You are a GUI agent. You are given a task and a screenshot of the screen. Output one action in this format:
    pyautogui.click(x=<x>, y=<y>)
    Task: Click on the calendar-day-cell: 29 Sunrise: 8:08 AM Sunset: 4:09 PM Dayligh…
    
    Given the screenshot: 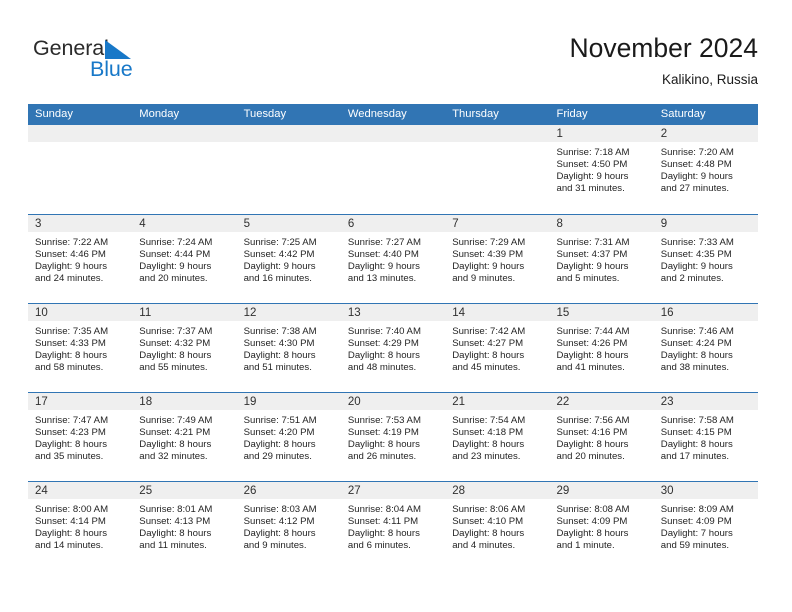 What is the action you would take?
    pyautogui.click(x=601, y=525)
    